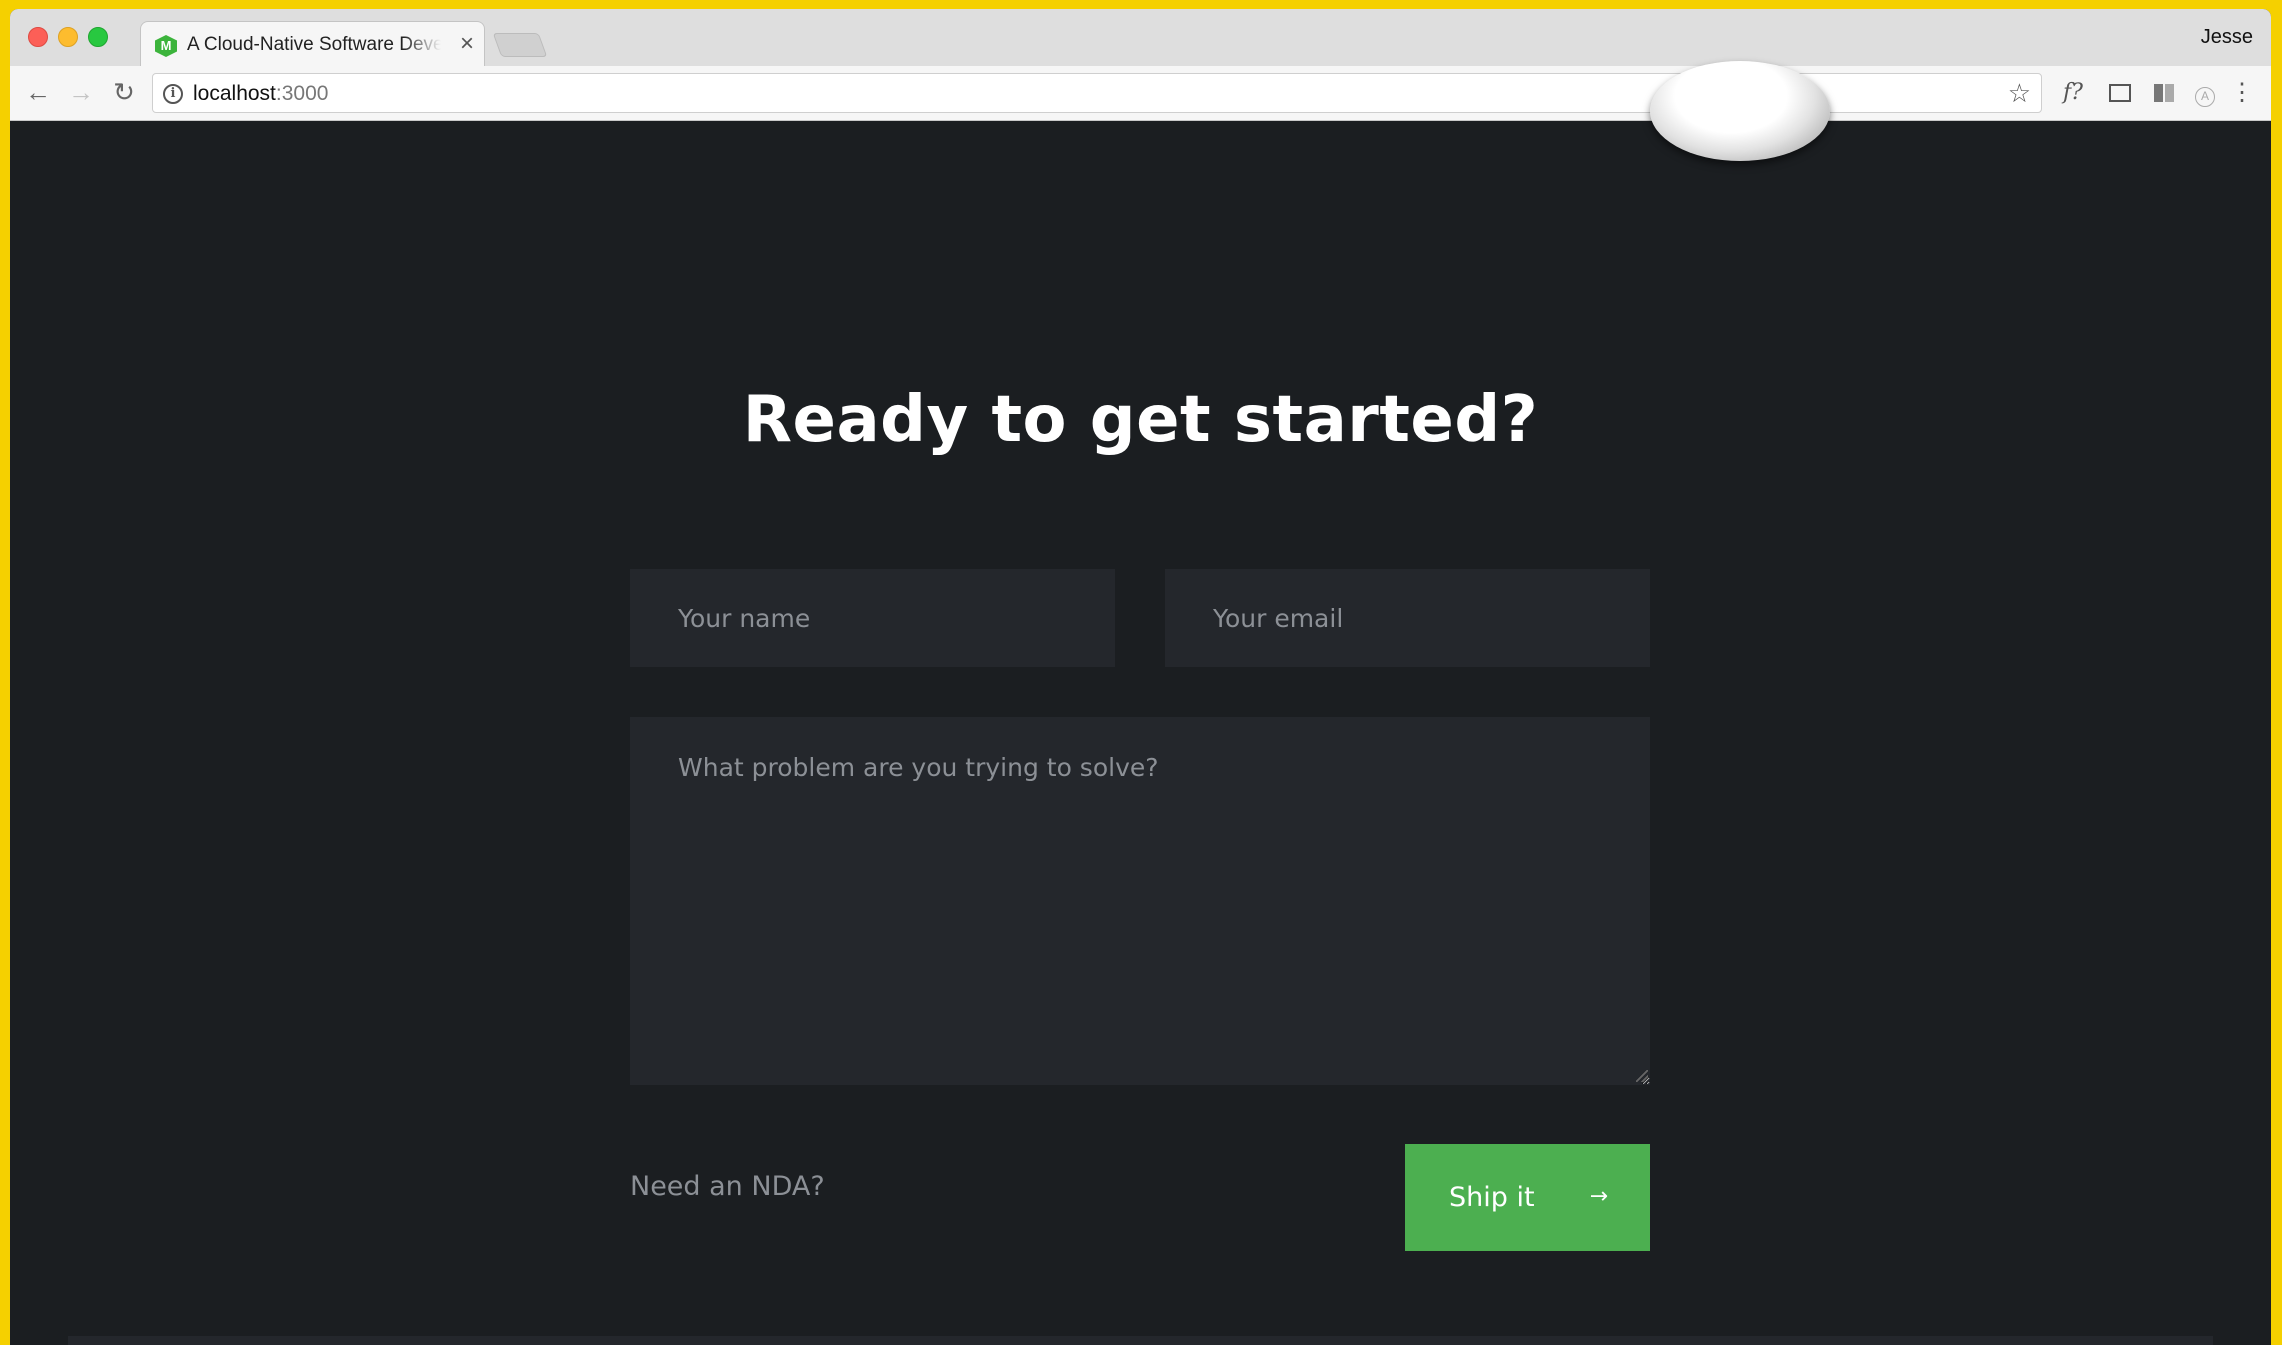  What do you see at coordinates (1140, 93) in the screenshot?
I see `browser-toolbar: ← → ↻ i localhost:3000 ☆ f? A ⋮` at bounding box center [1140, 93].